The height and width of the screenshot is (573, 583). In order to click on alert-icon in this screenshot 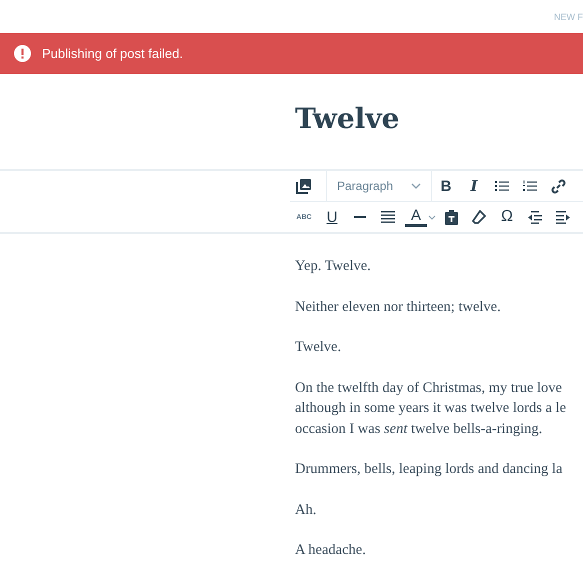, I will do `click(22, 53)`.